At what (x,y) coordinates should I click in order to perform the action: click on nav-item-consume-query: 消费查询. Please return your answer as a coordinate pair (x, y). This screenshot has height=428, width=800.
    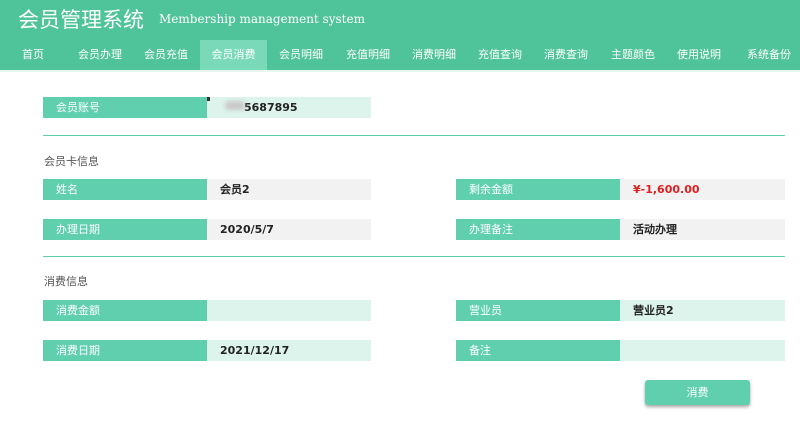
    Looking at the image, I should click on (566, 55).